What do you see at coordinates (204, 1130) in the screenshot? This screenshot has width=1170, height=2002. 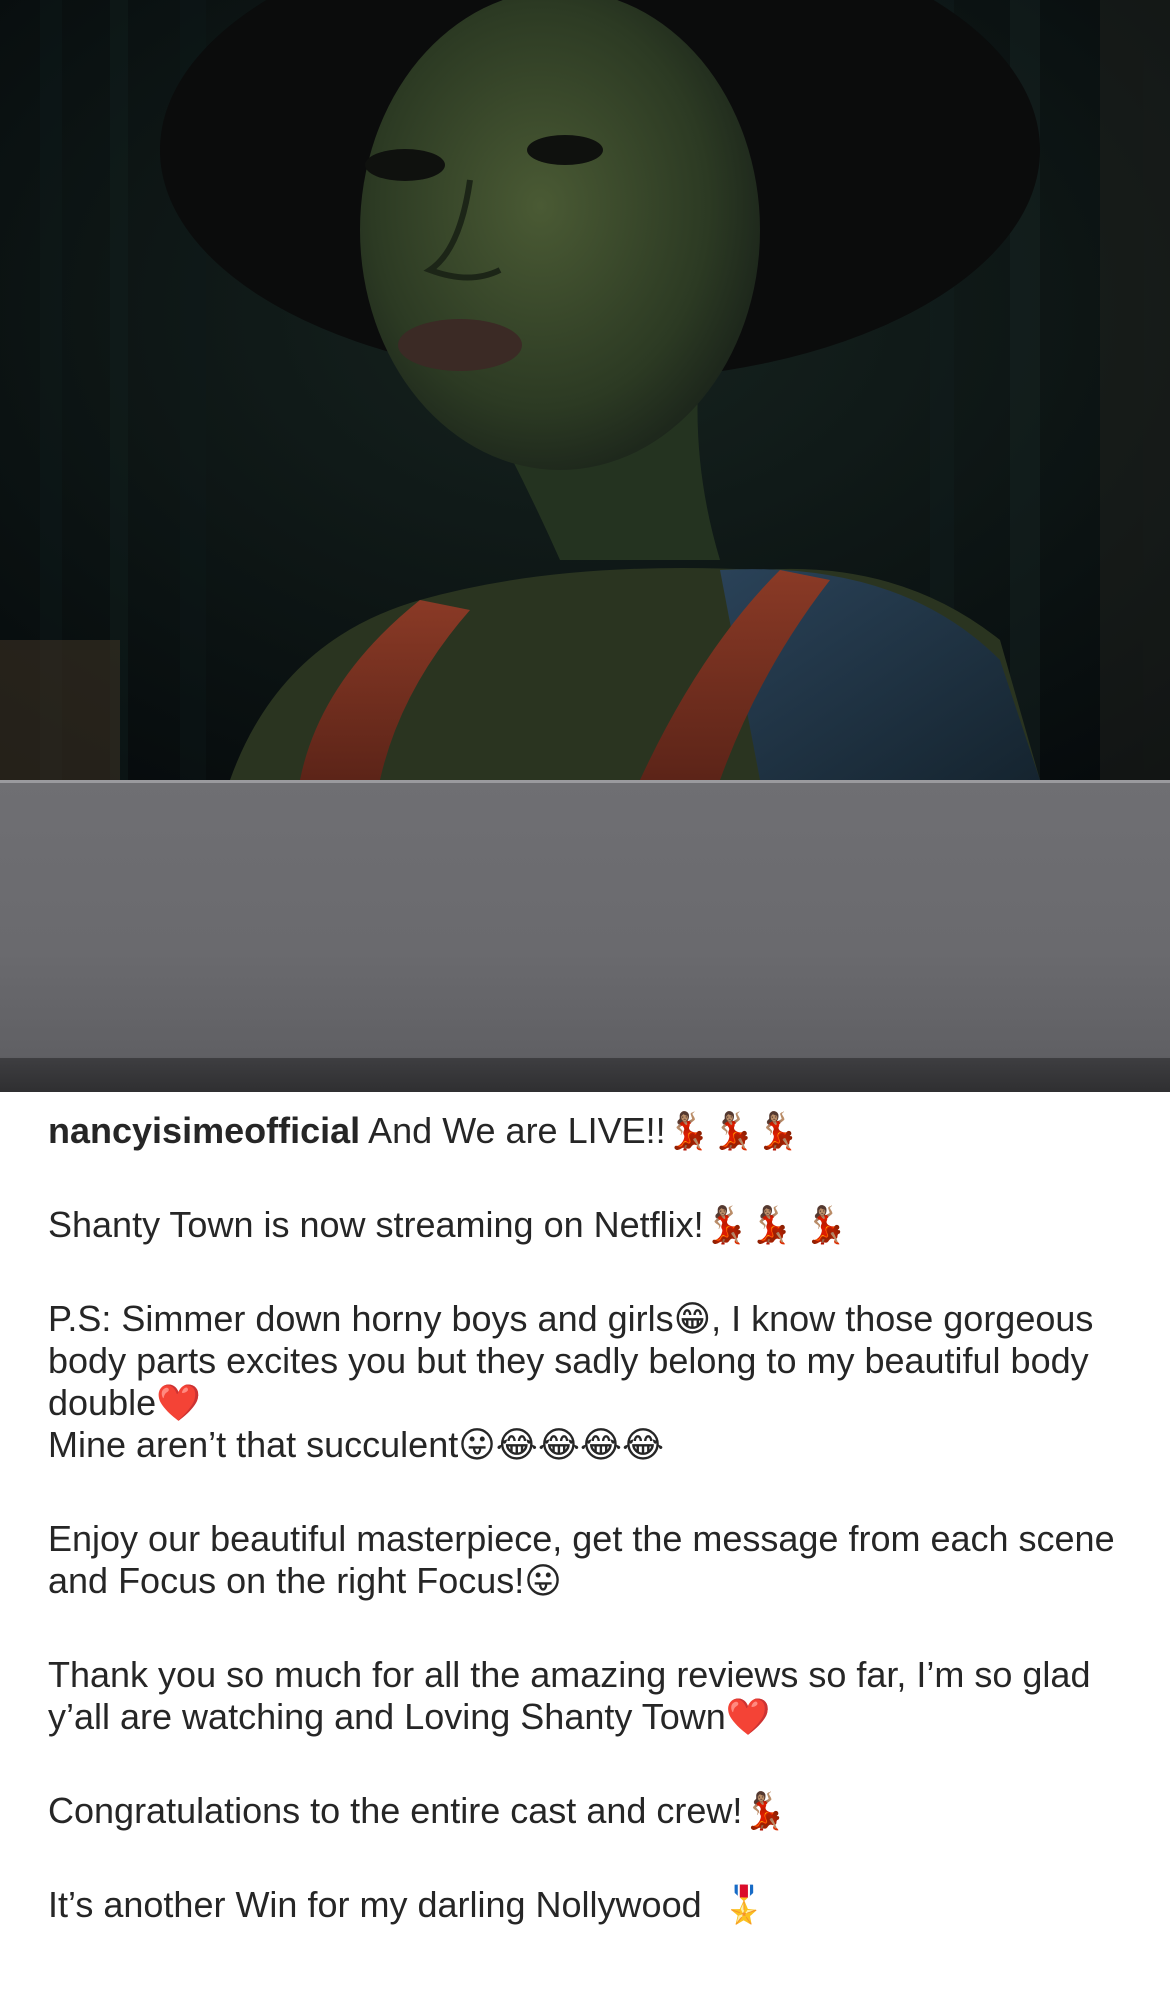 I see `author-username: nancyisimeofficial` at bounding box center [204, 1130].